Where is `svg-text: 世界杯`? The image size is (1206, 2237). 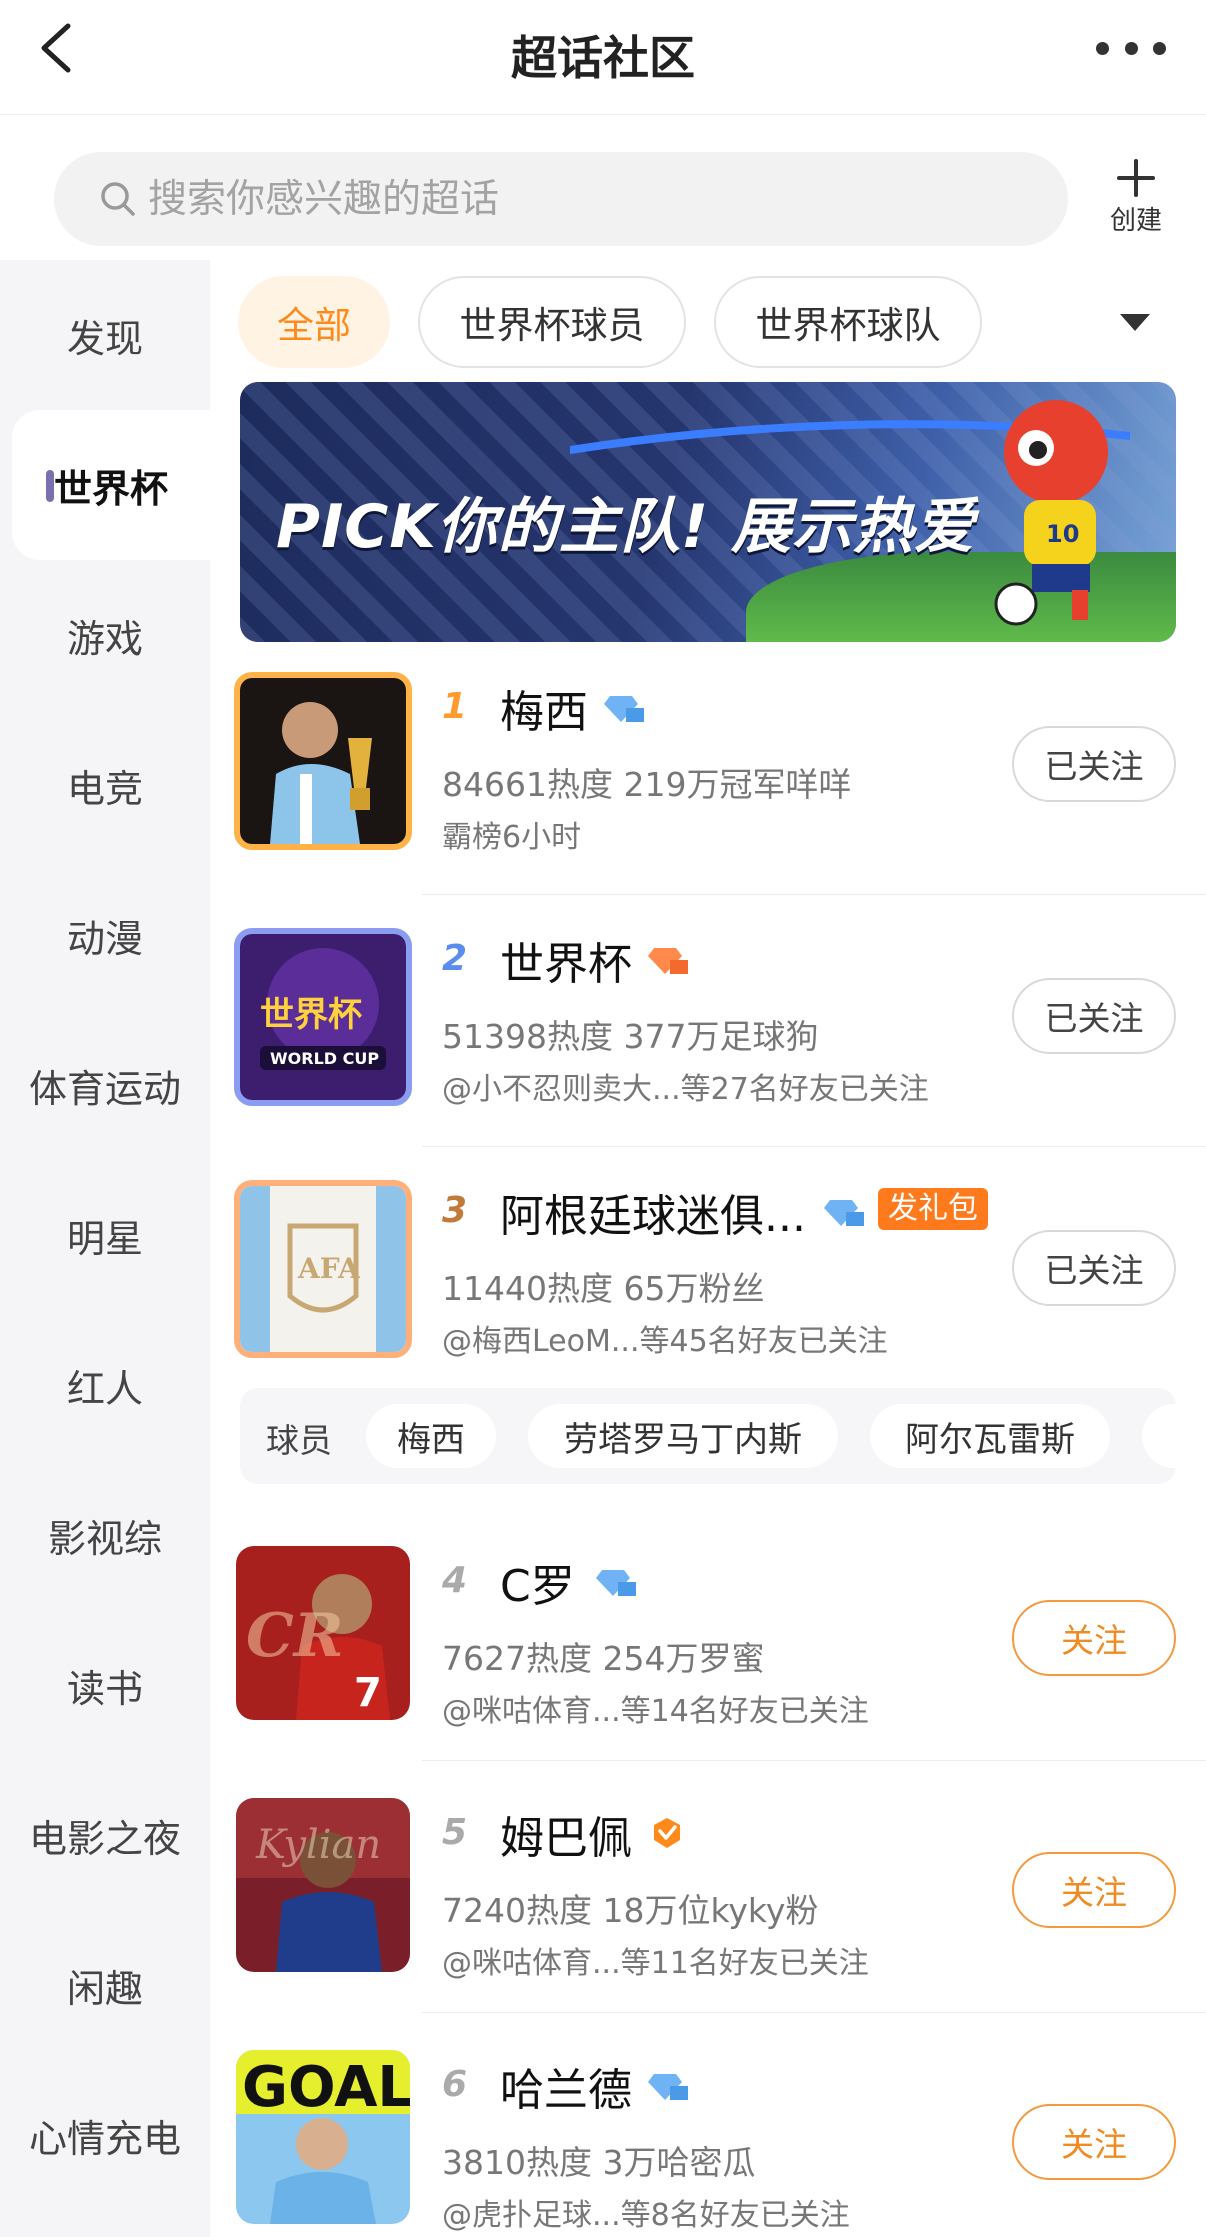 svg-text: 世界杯 is located at coordinates (311, 1015).